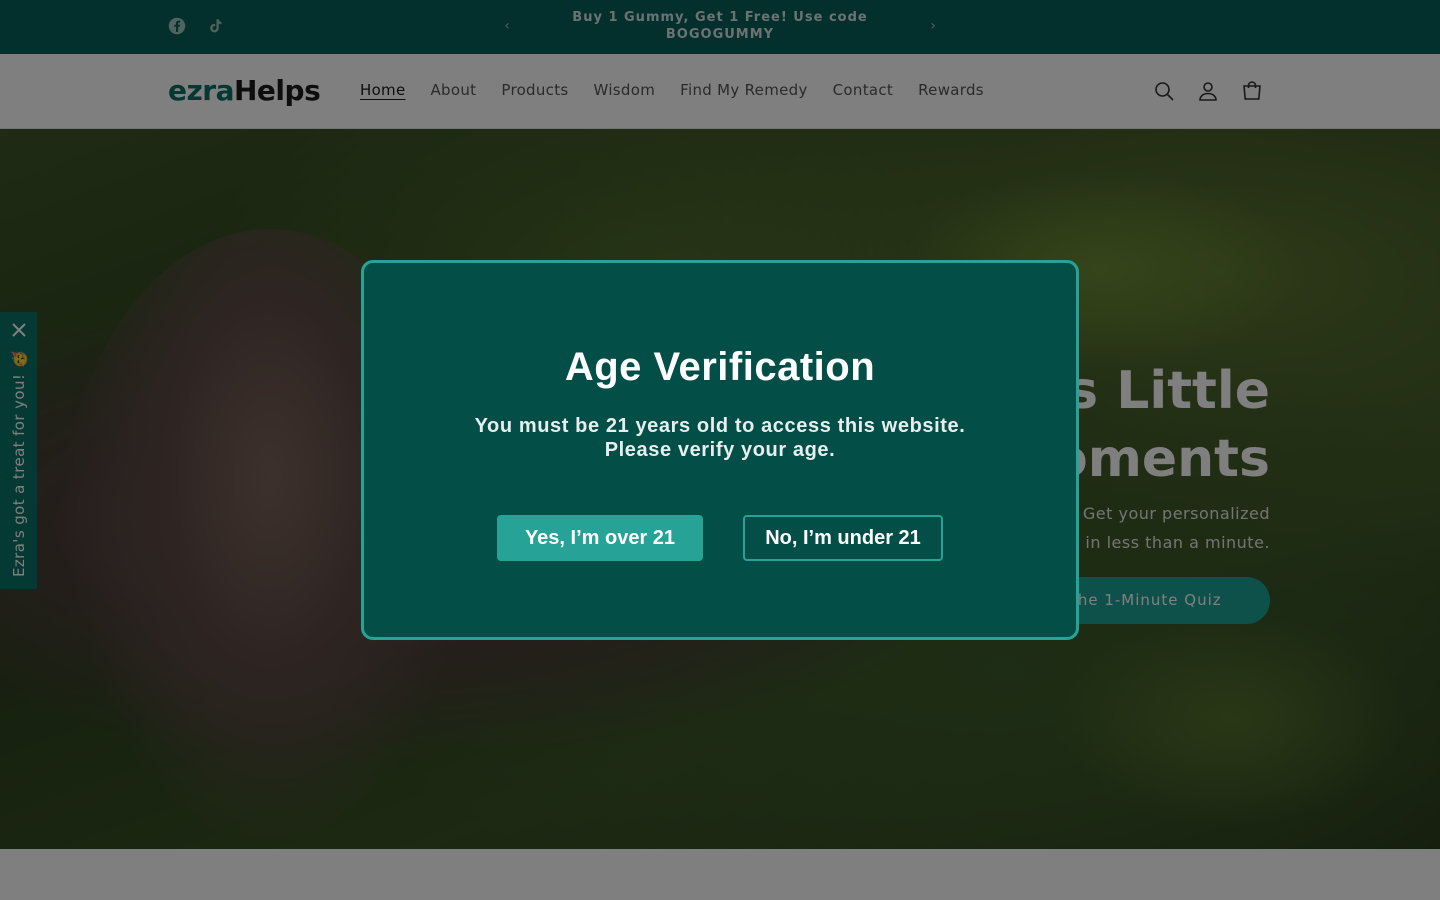 This screenshot has width=1440, height=900. I want to click on modal-message-line: Please verify your age., so click(720, 450).